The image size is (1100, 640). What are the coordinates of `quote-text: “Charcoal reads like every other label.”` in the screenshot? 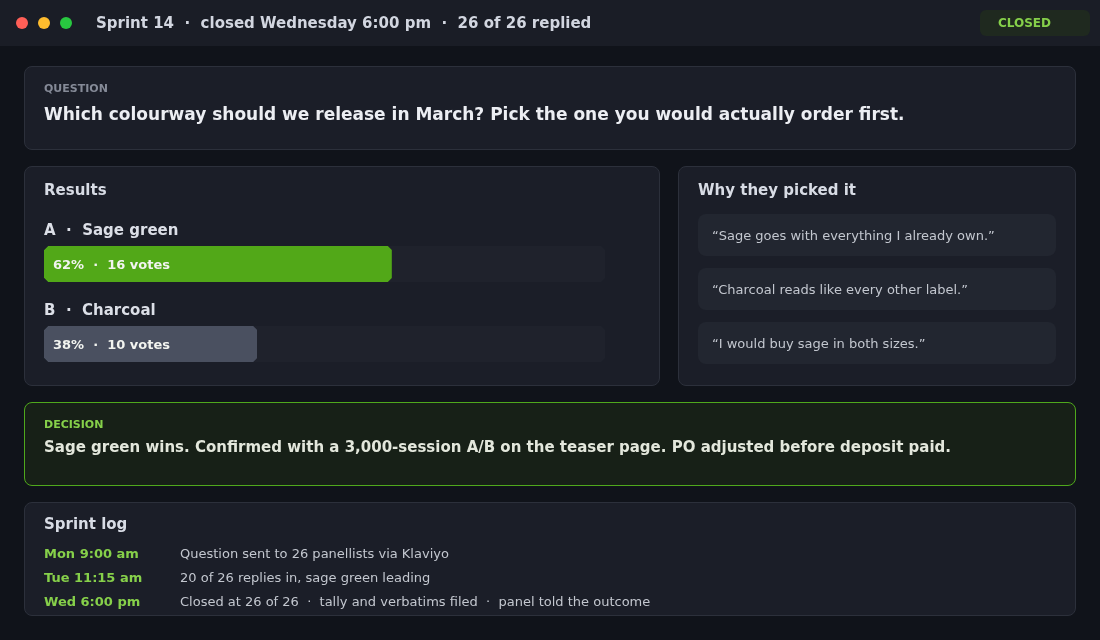 It's located at (877, 289).